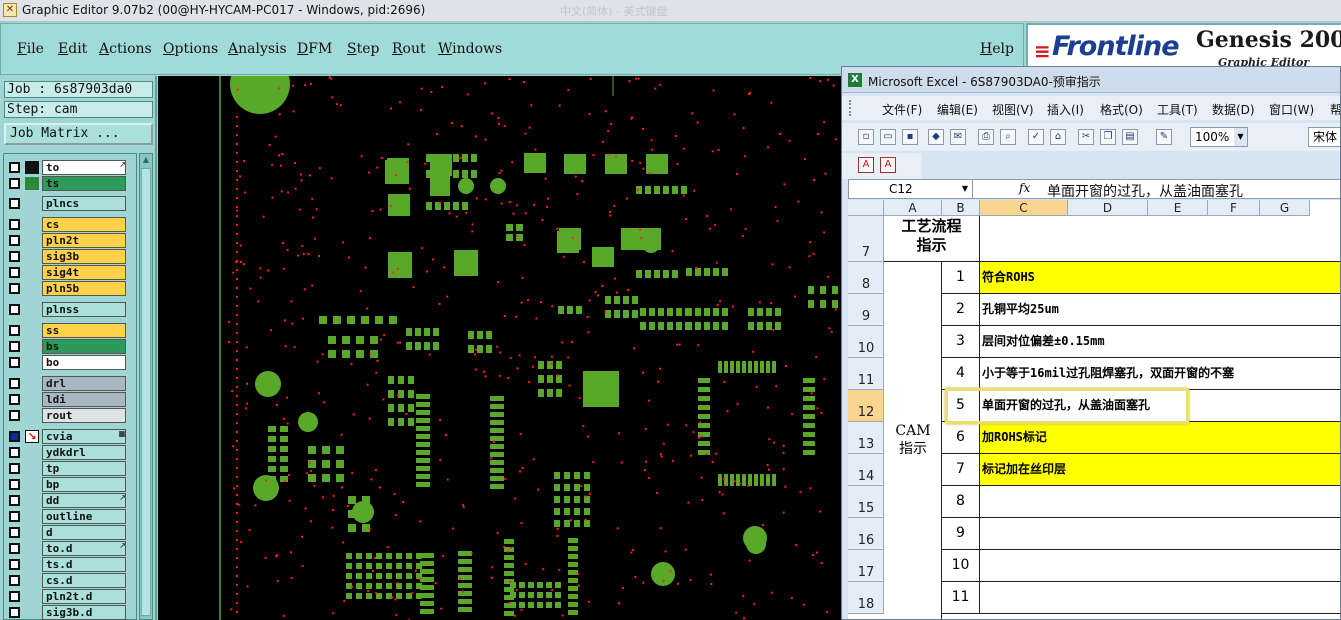  What do you see at coordinates (84, 468) in the screenshot?
I see `layer-name: tp` at bounding box center [84, 468].